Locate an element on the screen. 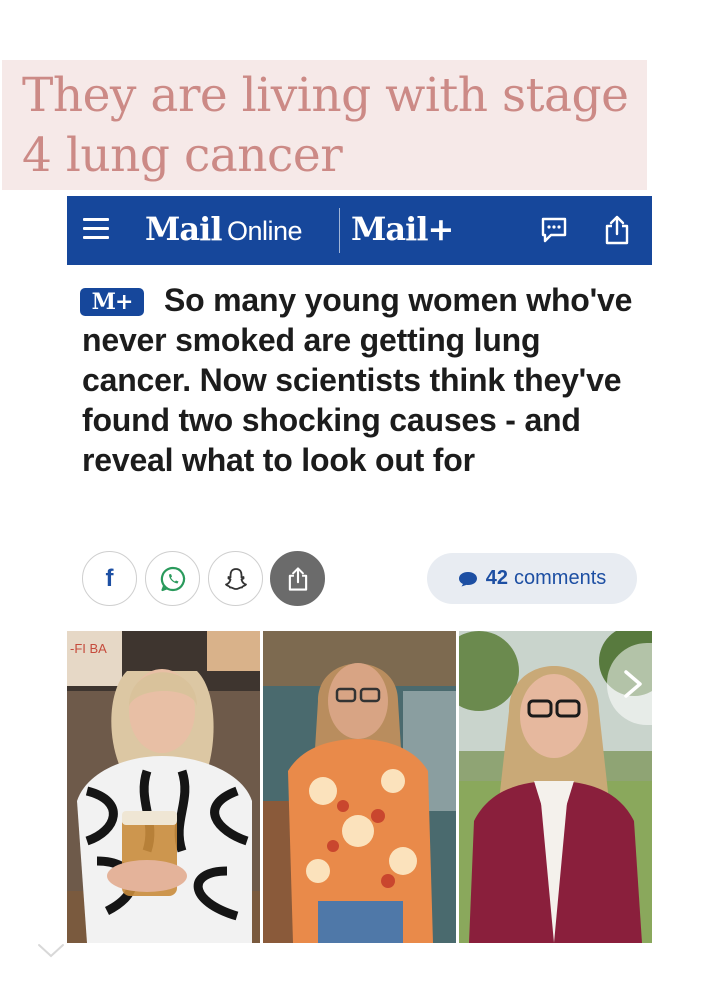 The height and width of the screenshot is (1000, 717). logo-mail: Mail is located at coordinates (183, 229).